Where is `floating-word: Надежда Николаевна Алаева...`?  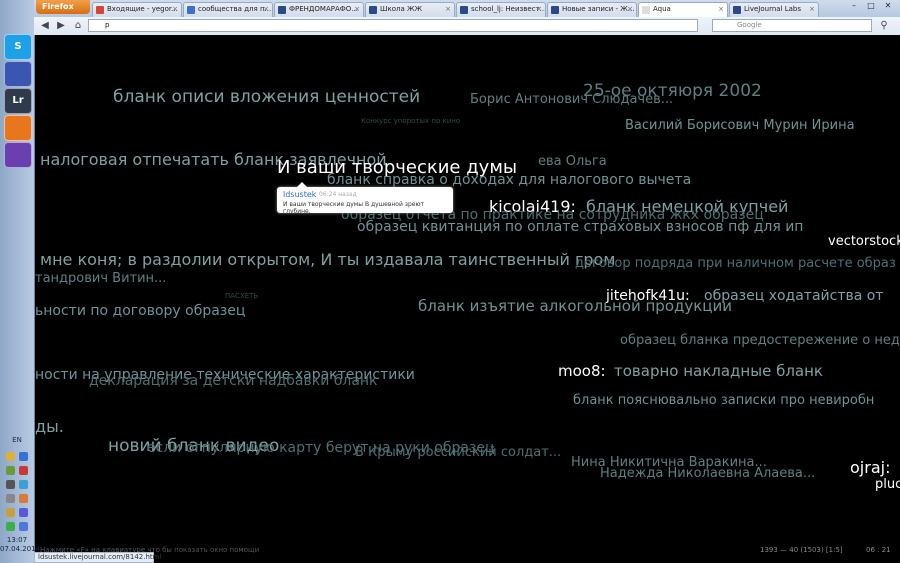
floating-word: Надежда Николаевна Алаева... is located at coordinates (707, 473).